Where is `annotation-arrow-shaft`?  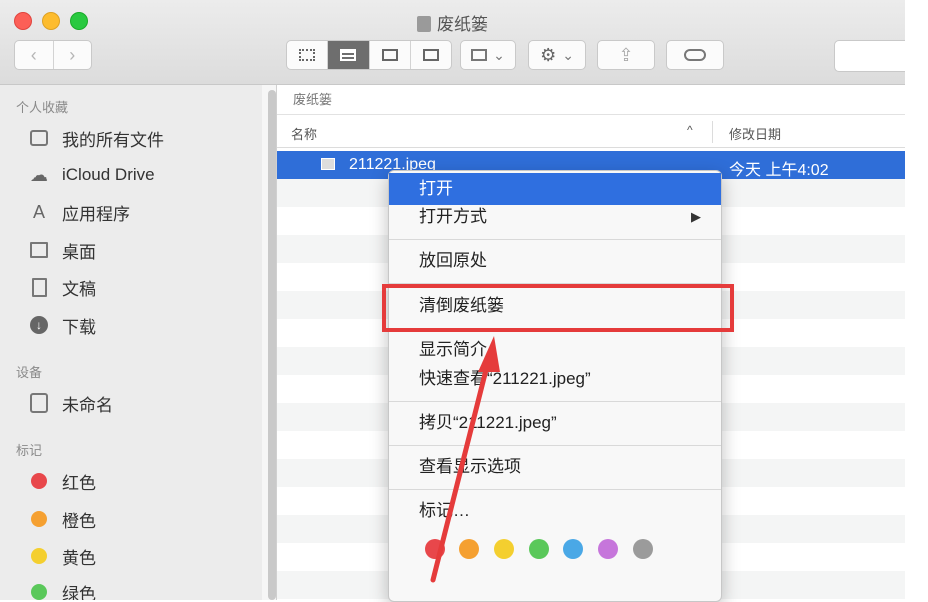
annotation-arrow-shaft is located at coordinates (460, 471).